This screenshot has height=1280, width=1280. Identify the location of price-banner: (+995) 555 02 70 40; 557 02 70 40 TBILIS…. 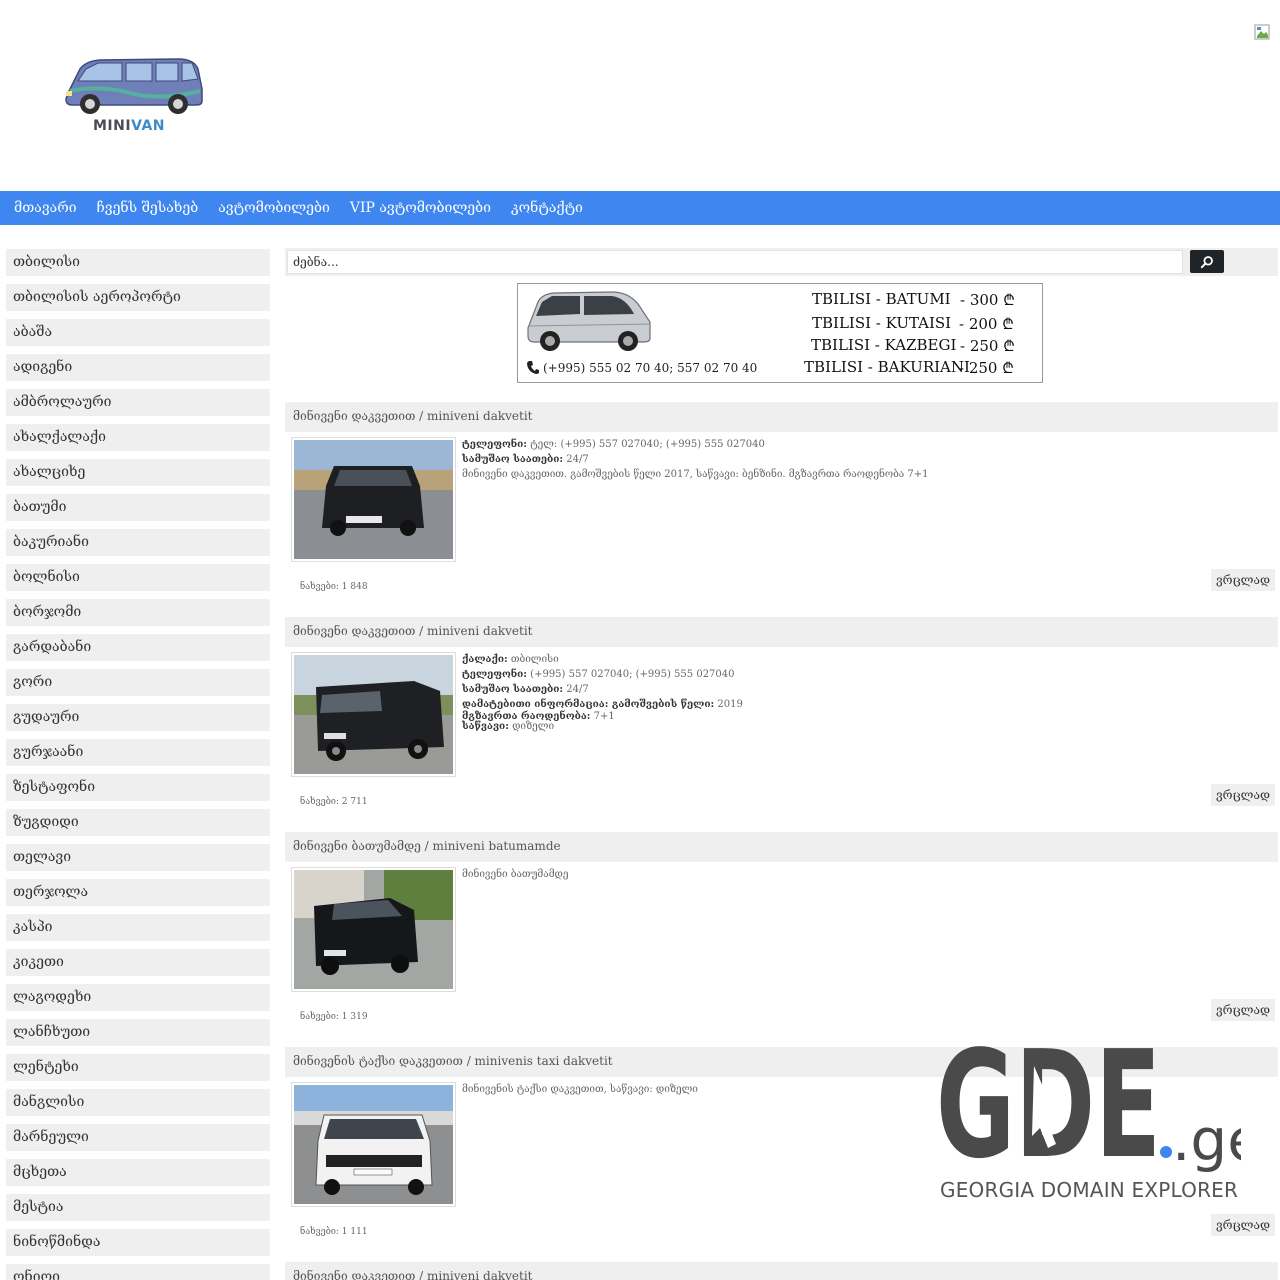
(780, 333).